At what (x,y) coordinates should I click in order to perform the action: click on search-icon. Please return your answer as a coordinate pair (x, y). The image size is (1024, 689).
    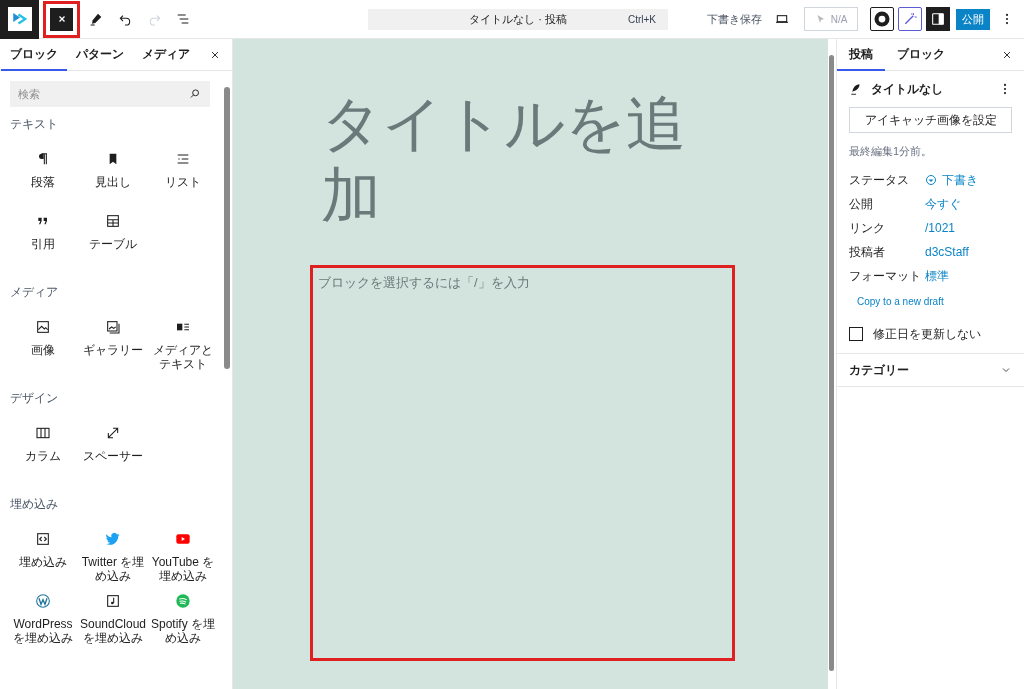
    Looking at the image, I should click on (195, 94).